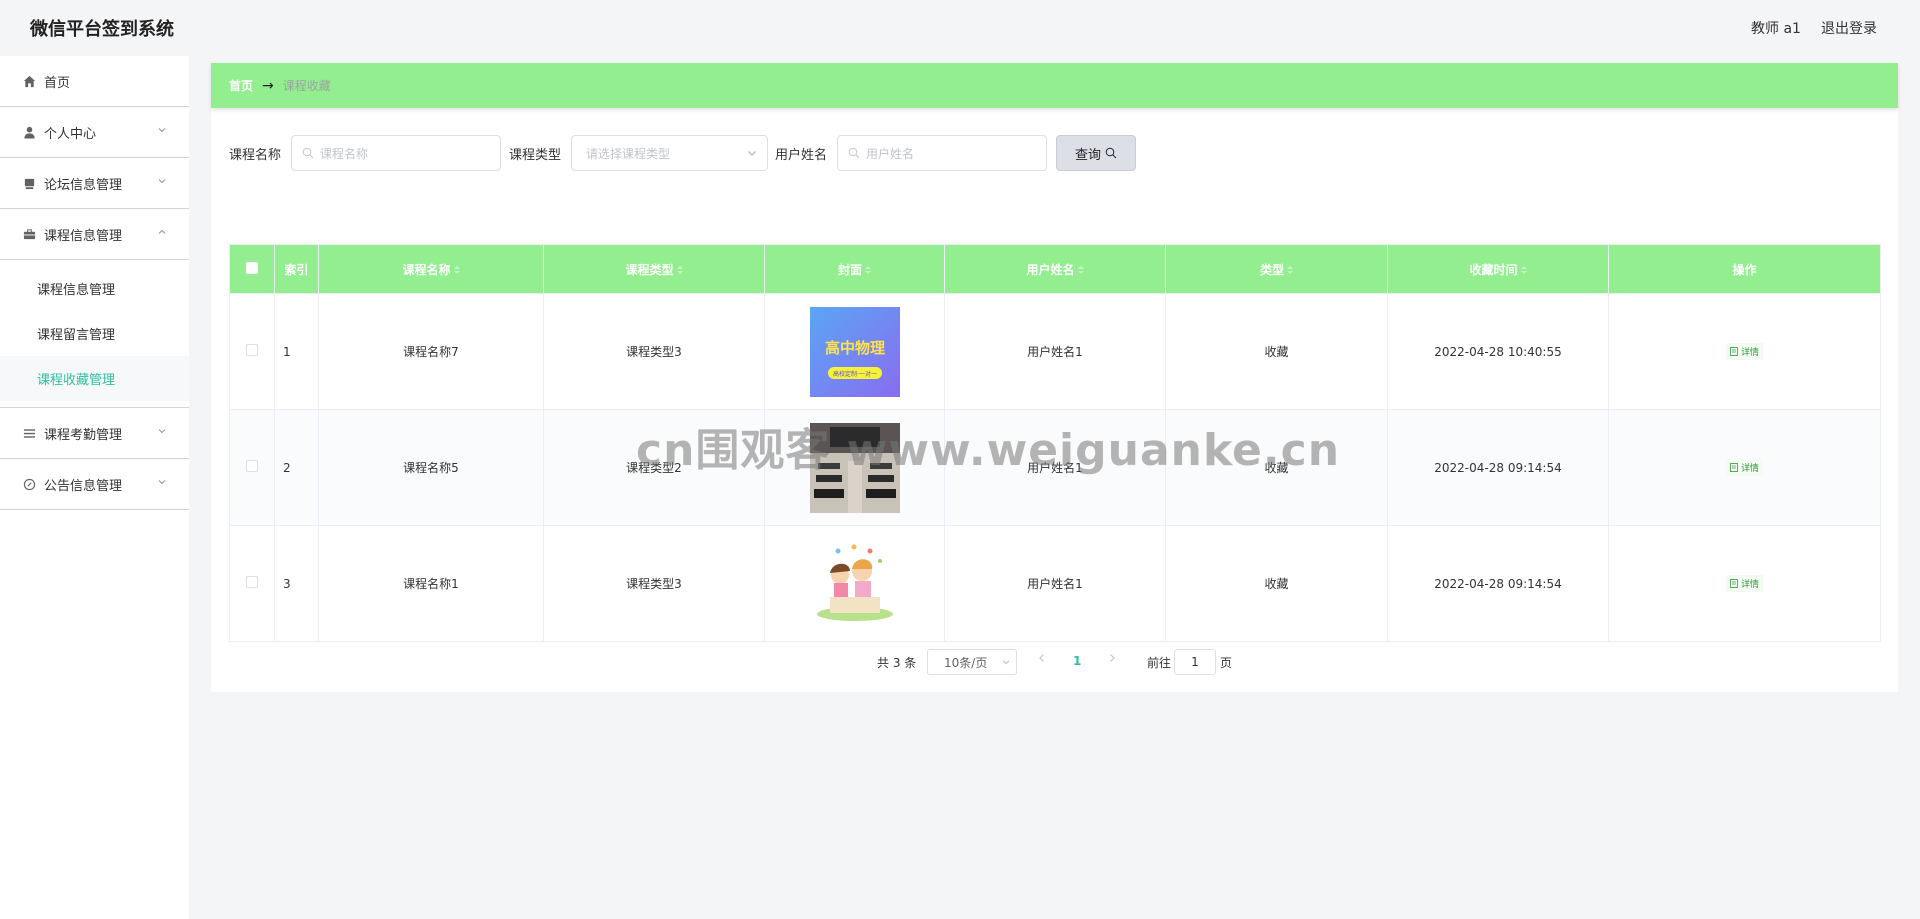  Describe the element at coordinates (94, 183) in the screenshot. I see `sidebar-item-forum: 论坛信息管理` at that location.